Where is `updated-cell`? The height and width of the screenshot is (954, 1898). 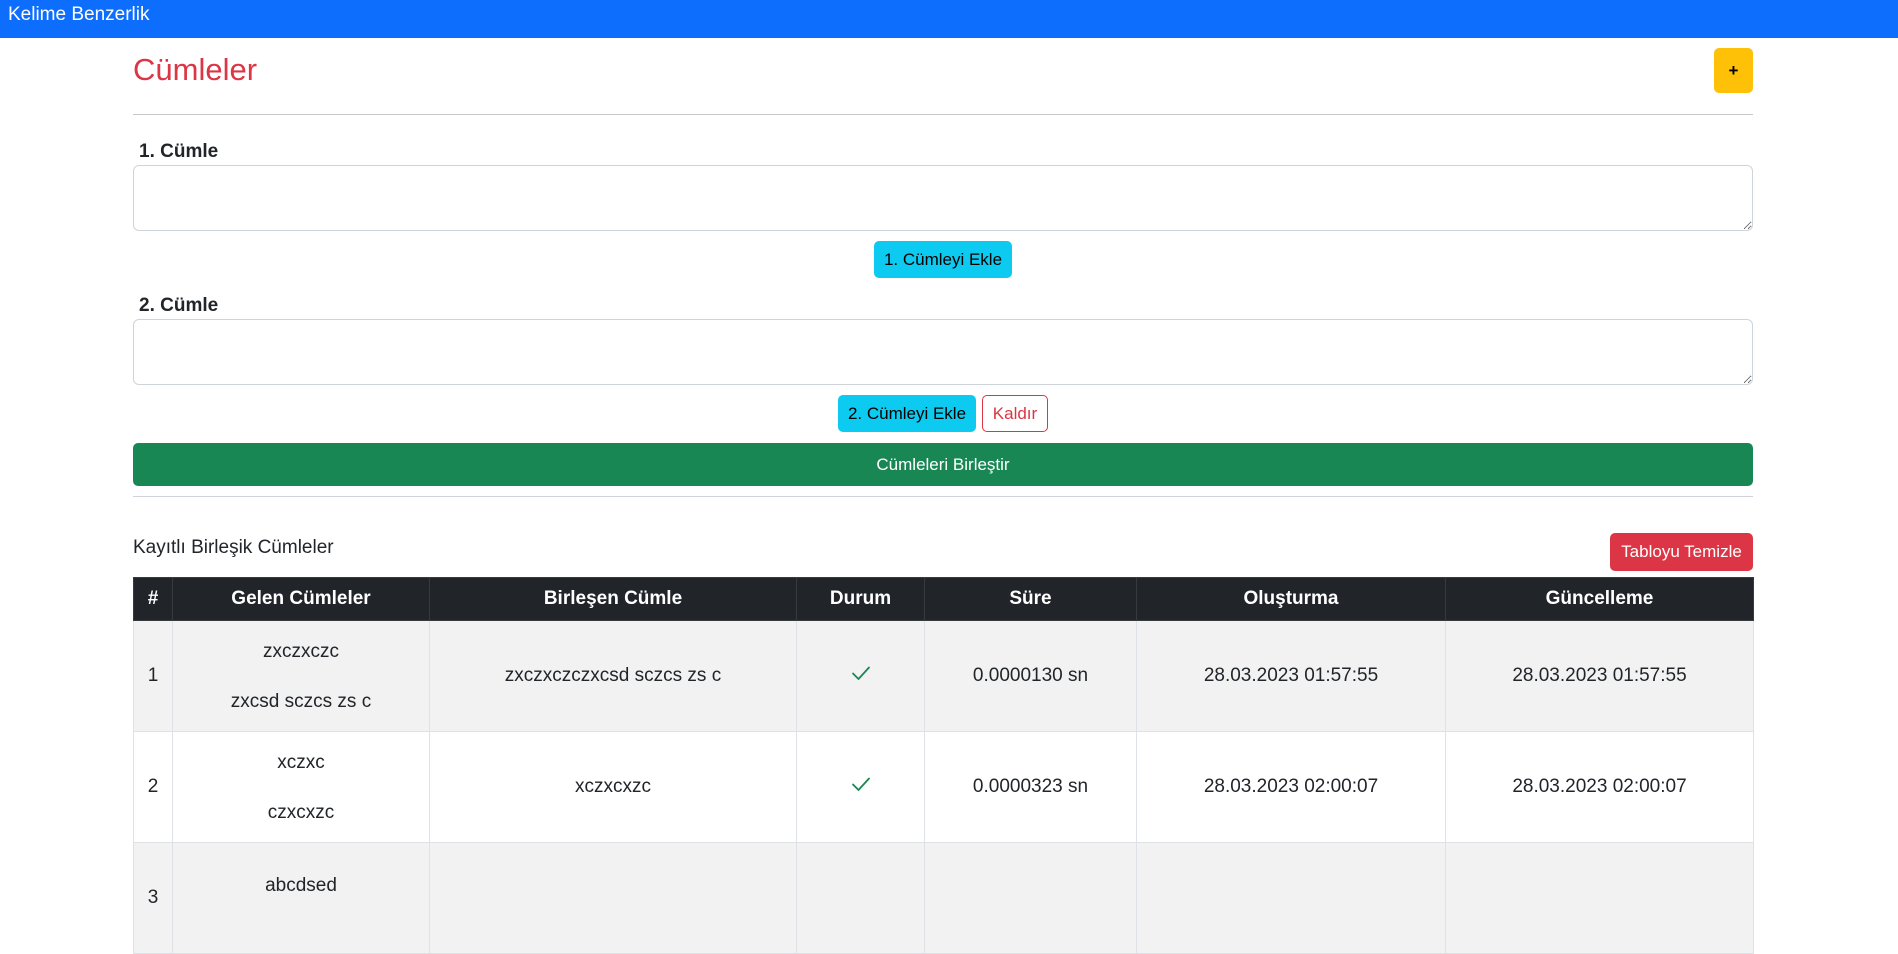 updated-cell is located at coordinates (1599, 898).